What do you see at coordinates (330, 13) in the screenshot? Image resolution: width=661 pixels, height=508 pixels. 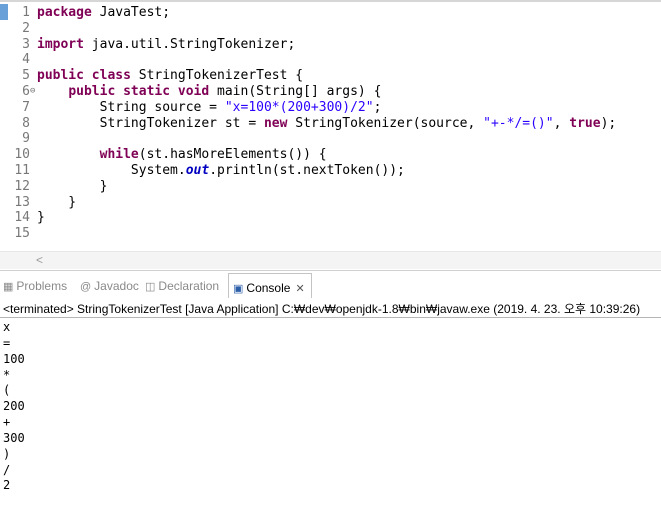 I see `code-line: 1 package JavaTest;` at bounding box center [330, 13].